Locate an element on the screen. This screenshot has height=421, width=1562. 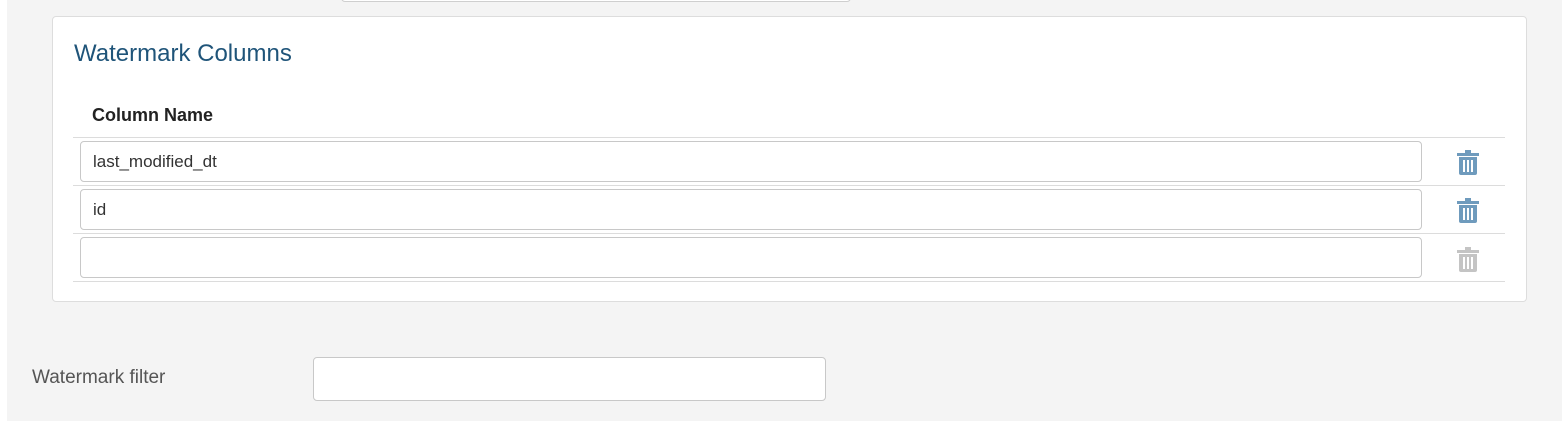
delete-row-3-button is located at coordinates (1468, 259).